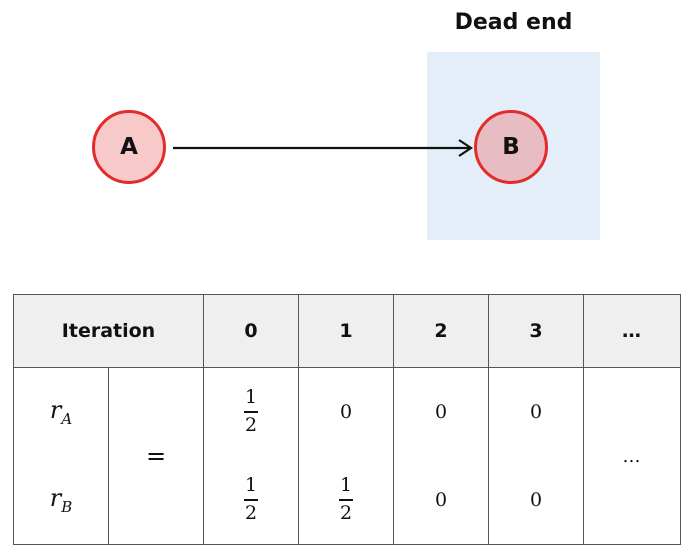 The width and height of the screenshot is (693, 555). Describe the element at coordinates (441, 500) in the screenshot. I see `cell-rb-2: 0` at that location.